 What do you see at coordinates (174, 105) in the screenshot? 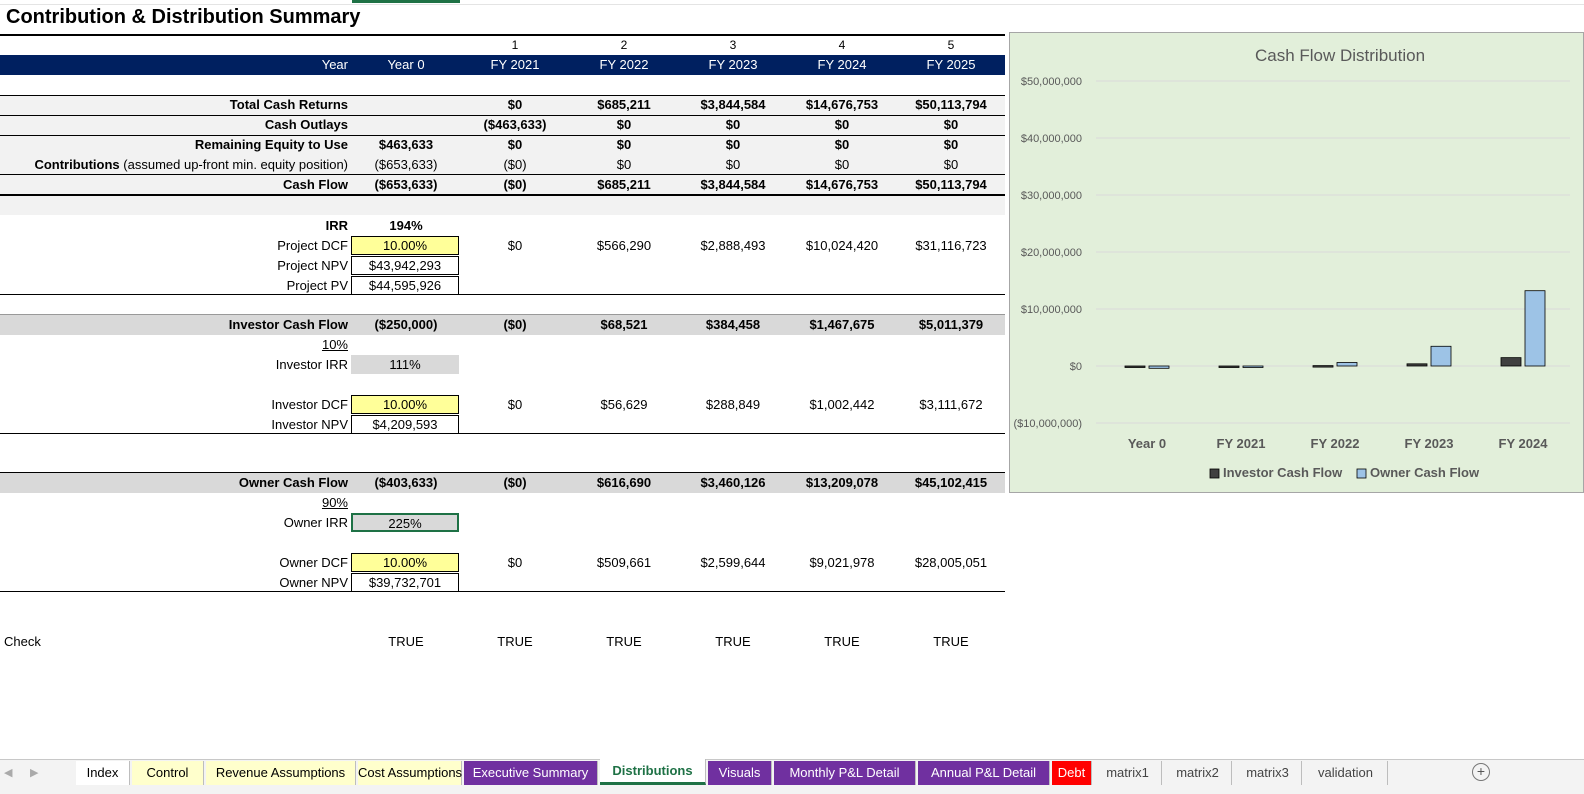
I see `total_cash_returns-label: Total Cash Returns` at bounding box center [174, 105].